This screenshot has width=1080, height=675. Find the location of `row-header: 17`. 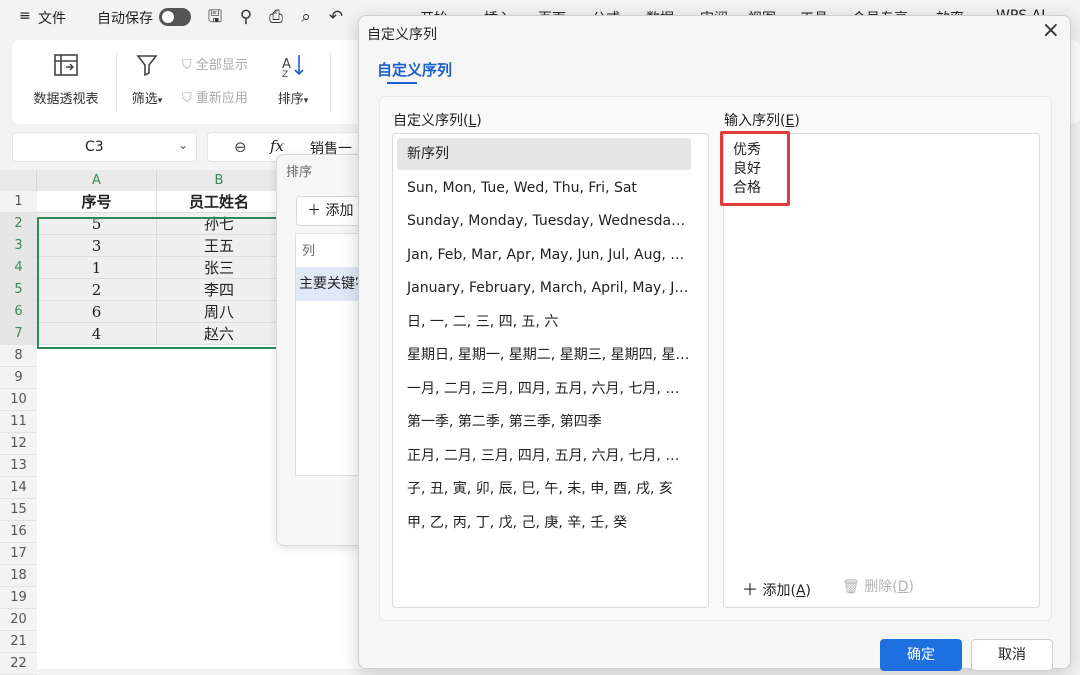

row-header: 17 is located at coordinates (18, 554).